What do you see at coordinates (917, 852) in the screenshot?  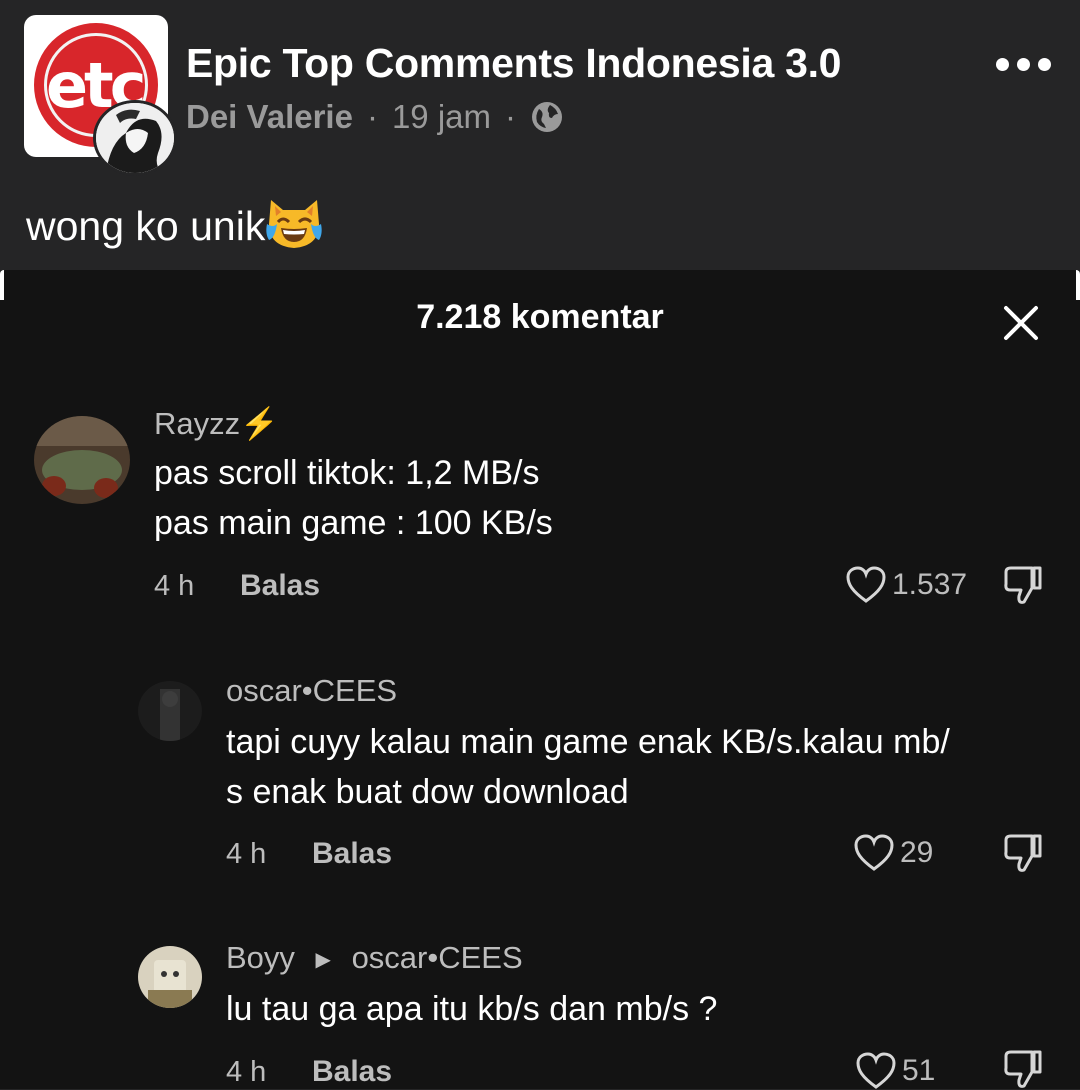 I see `like-count: 29` at bounding box center [917, 852].